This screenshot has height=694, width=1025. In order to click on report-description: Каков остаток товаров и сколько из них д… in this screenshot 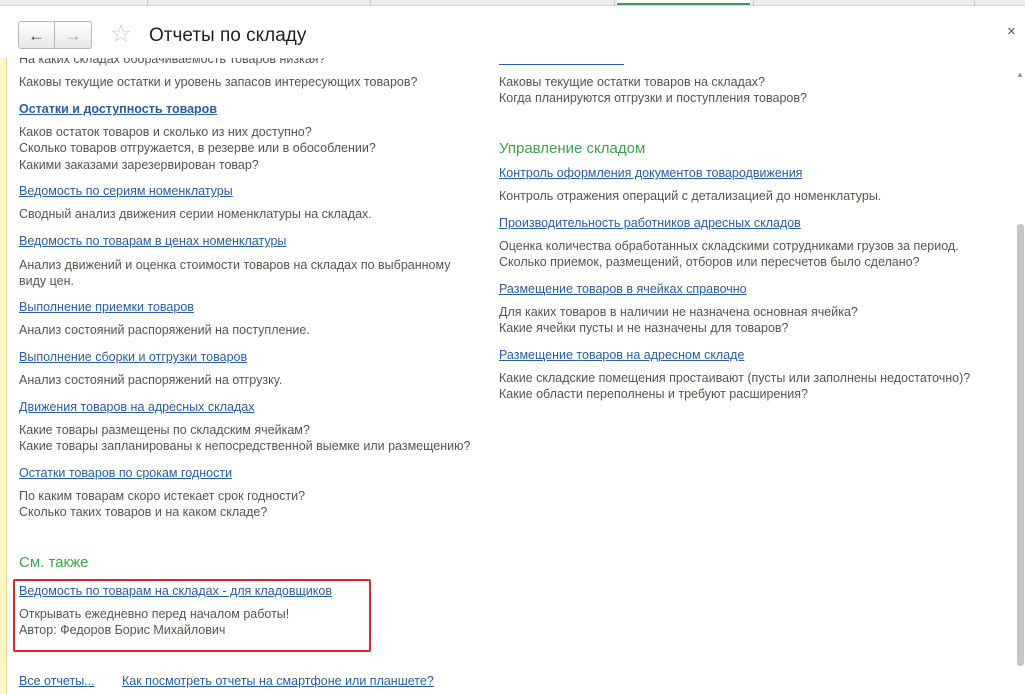, I will do `click(197, 148)`.